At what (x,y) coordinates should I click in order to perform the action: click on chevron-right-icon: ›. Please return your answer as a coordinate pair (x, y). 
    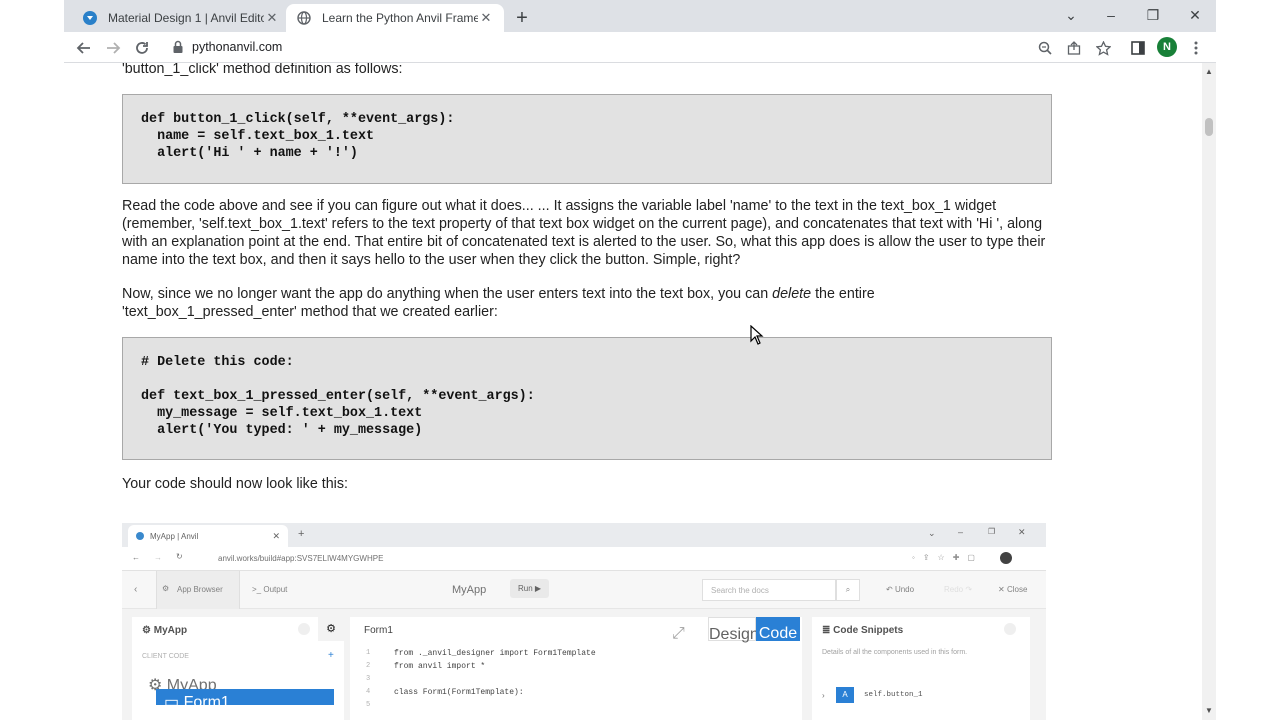
    Looking at the image, I should click on (823, 695).